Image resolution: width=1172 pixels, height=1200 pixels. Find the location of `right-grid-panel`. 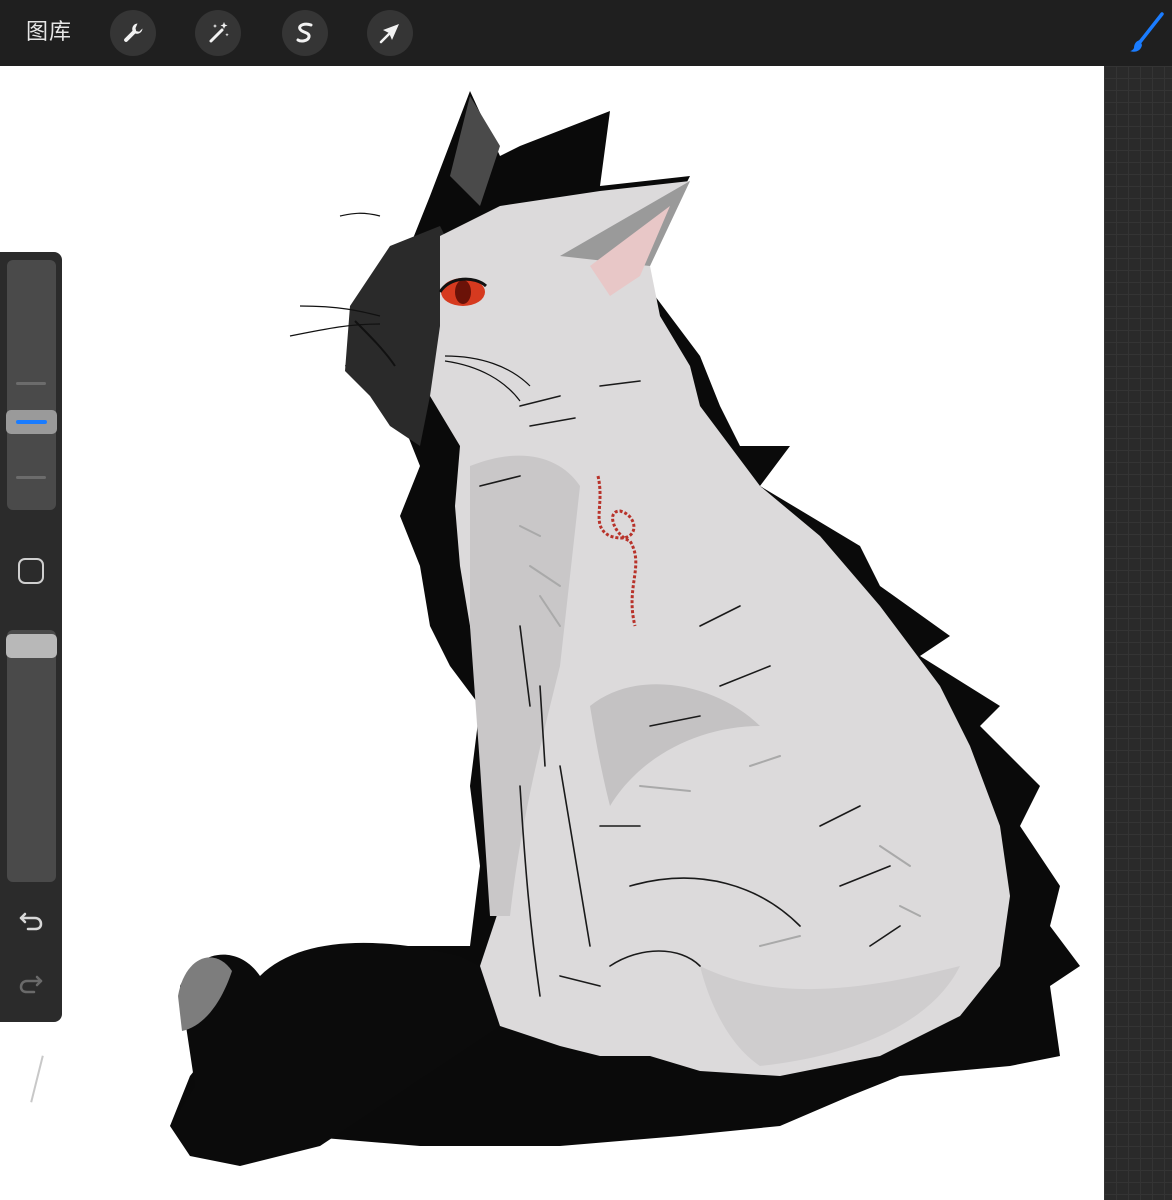

right-grid-panel is located at coordinates (1138, 633).